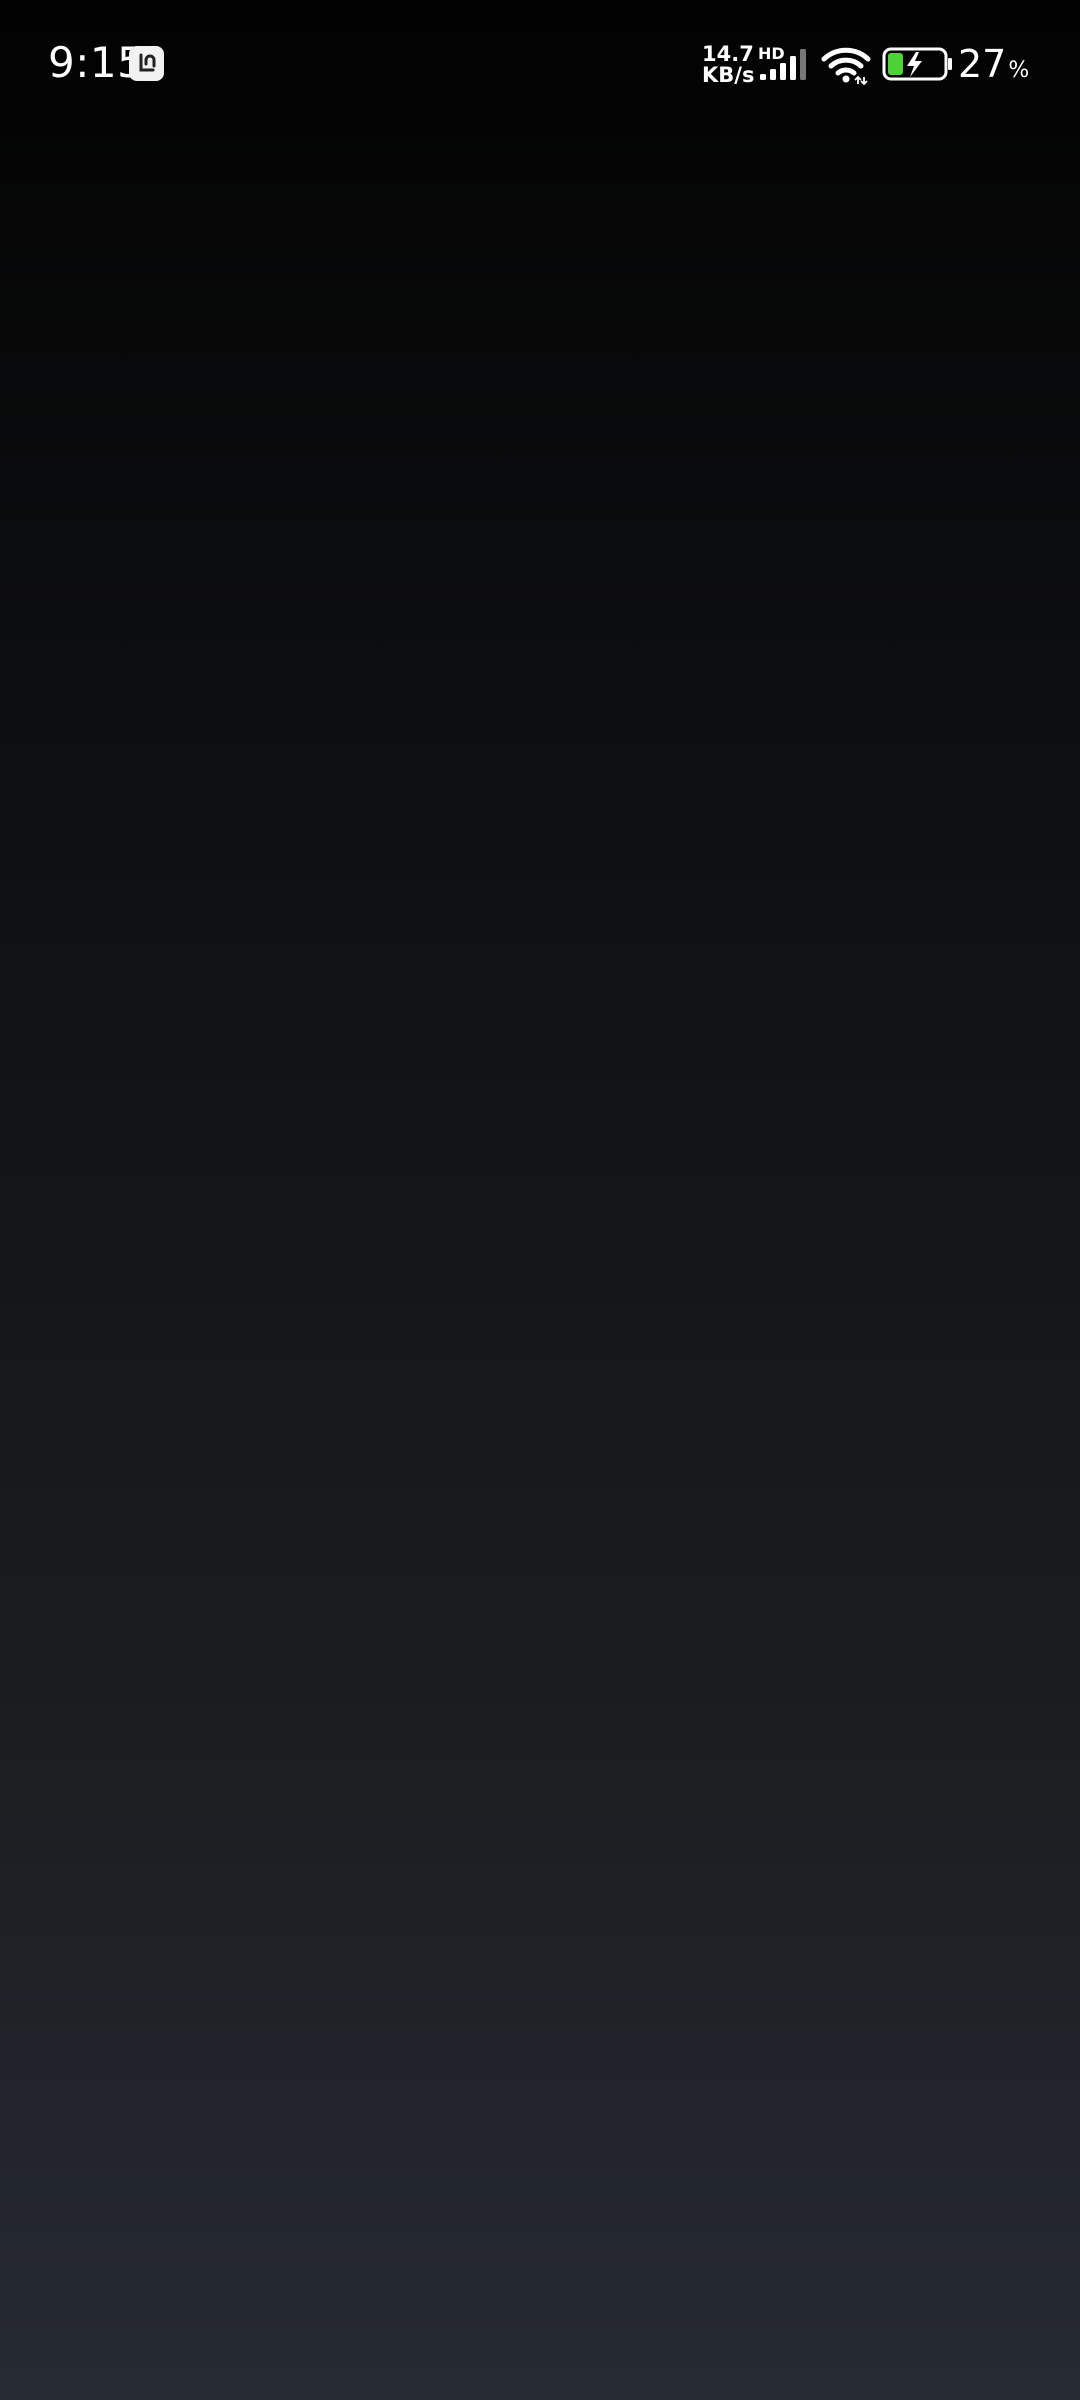 The image size is (1080, 2400). Describe the element at coordinates (1019, 70) in the screenshot. I see `battery-percent-sign: %` at that location.